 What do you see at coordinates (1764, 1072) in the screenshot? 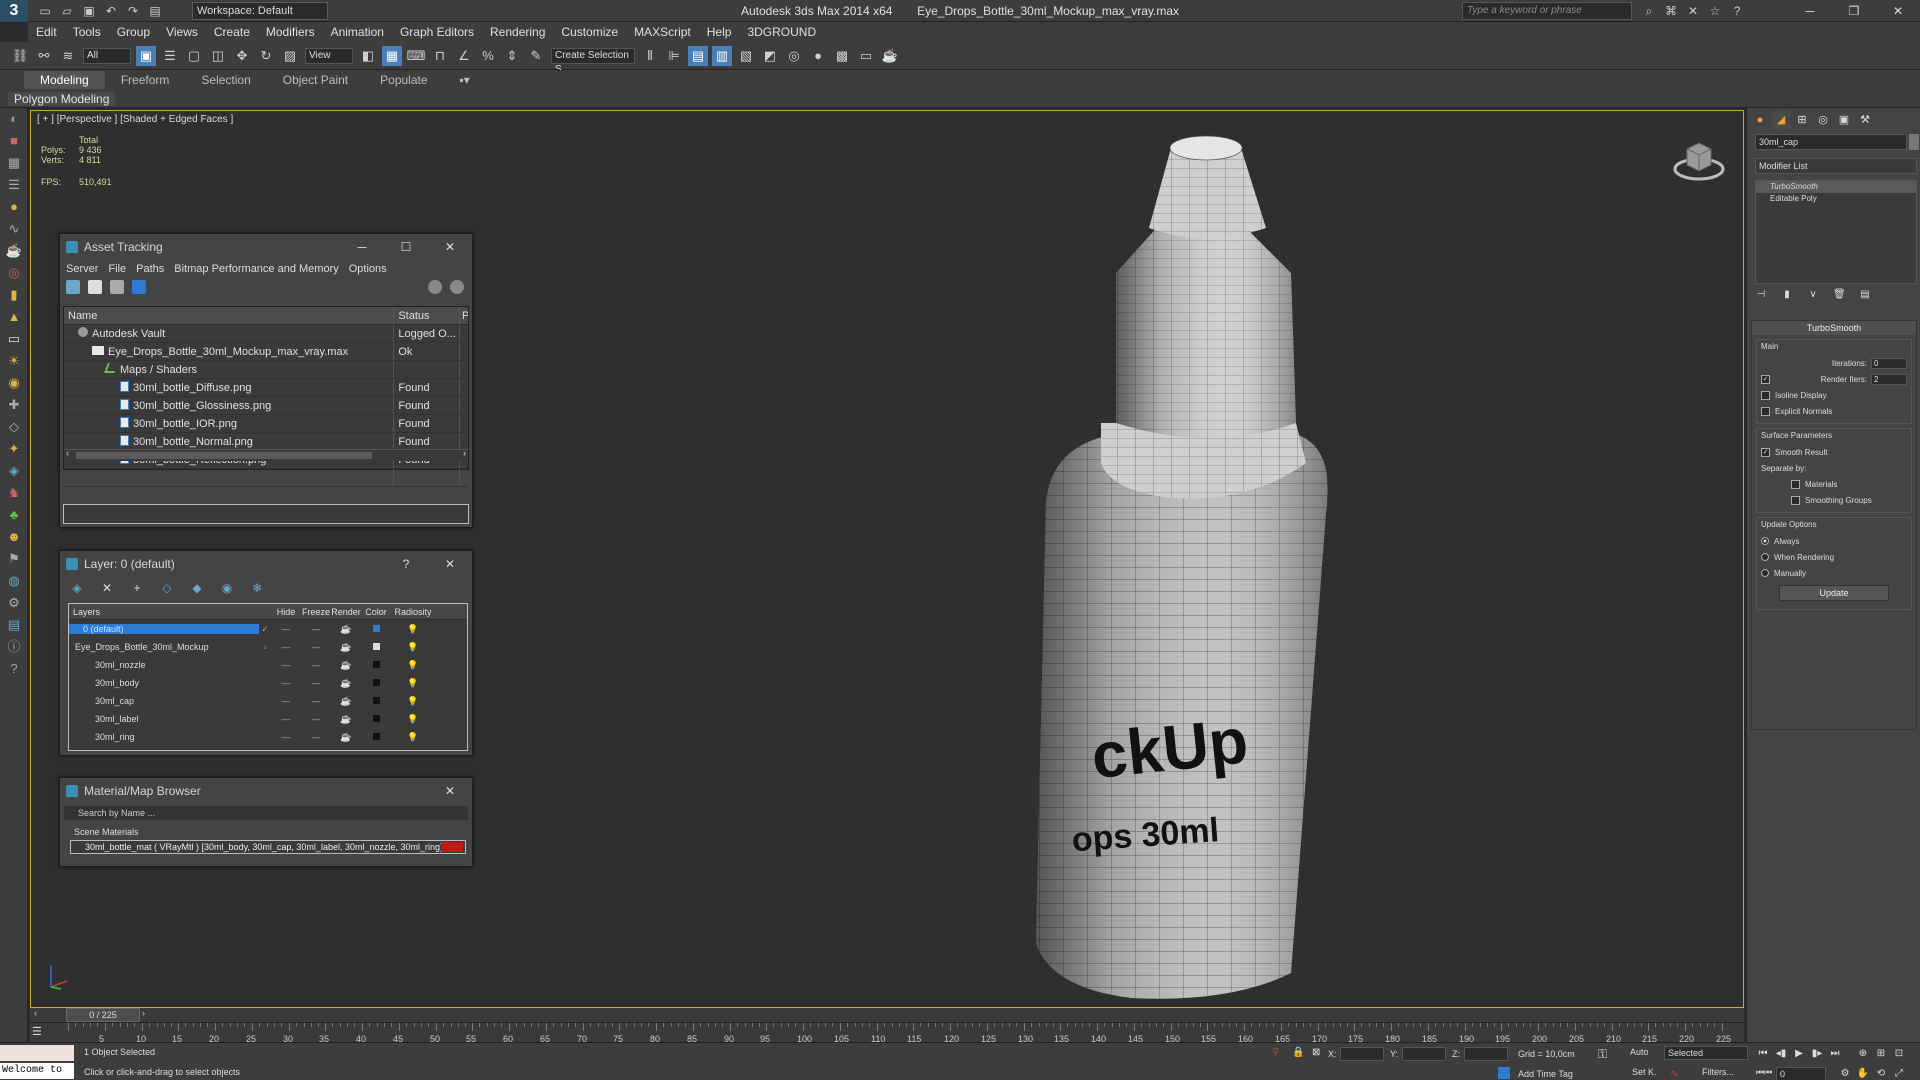
I see `key-mode-toggle-icon: ⏮⏮` at bounding box center [1764, 1072].